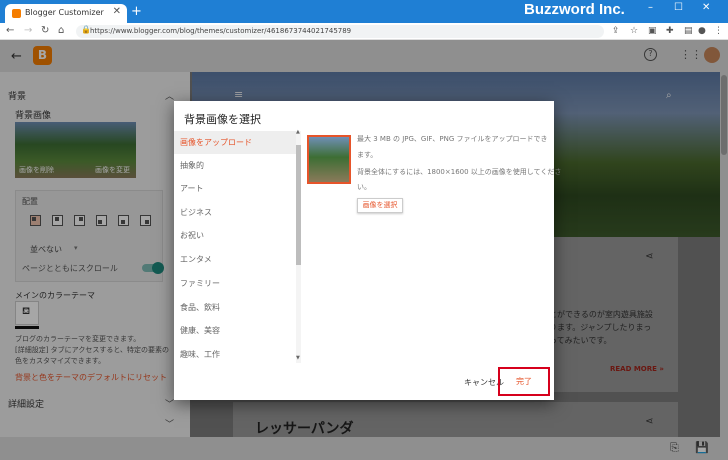 Image resolution: width=728 pixels, height=460 pixels. Describe the element at coordinates (235, 165) in the screenshot. I see `category-abstract: 抽象的` at that location.